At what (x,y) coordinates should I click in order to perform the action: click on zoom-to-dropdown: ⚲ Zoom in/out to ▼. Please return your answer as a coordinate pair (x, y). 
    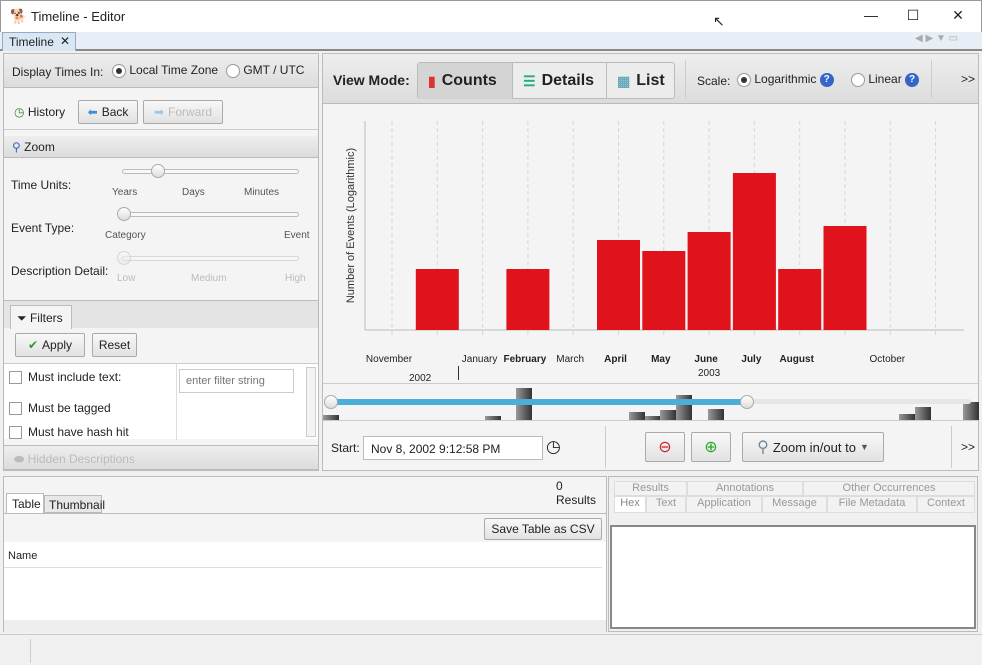
    Looking at the image, I should click on (813, 447).